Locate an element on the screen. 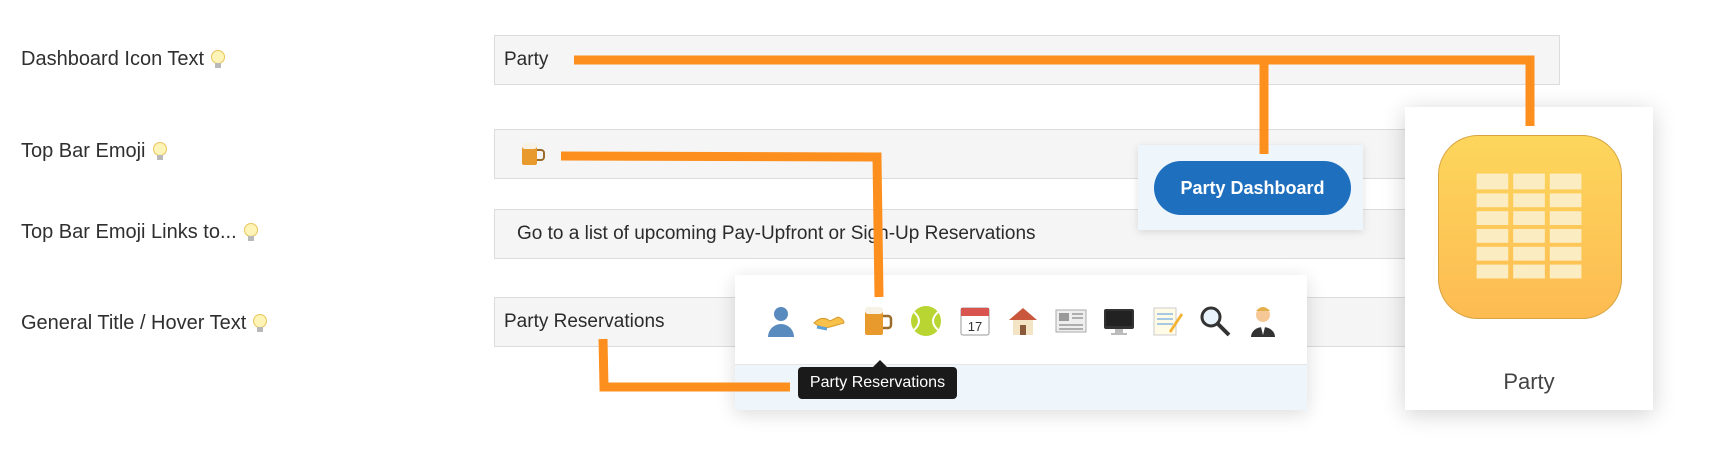 The height and width of the screenshot is (462, 1714). dashboard-icon-text-value: Party is located at coordinates (526, 59).